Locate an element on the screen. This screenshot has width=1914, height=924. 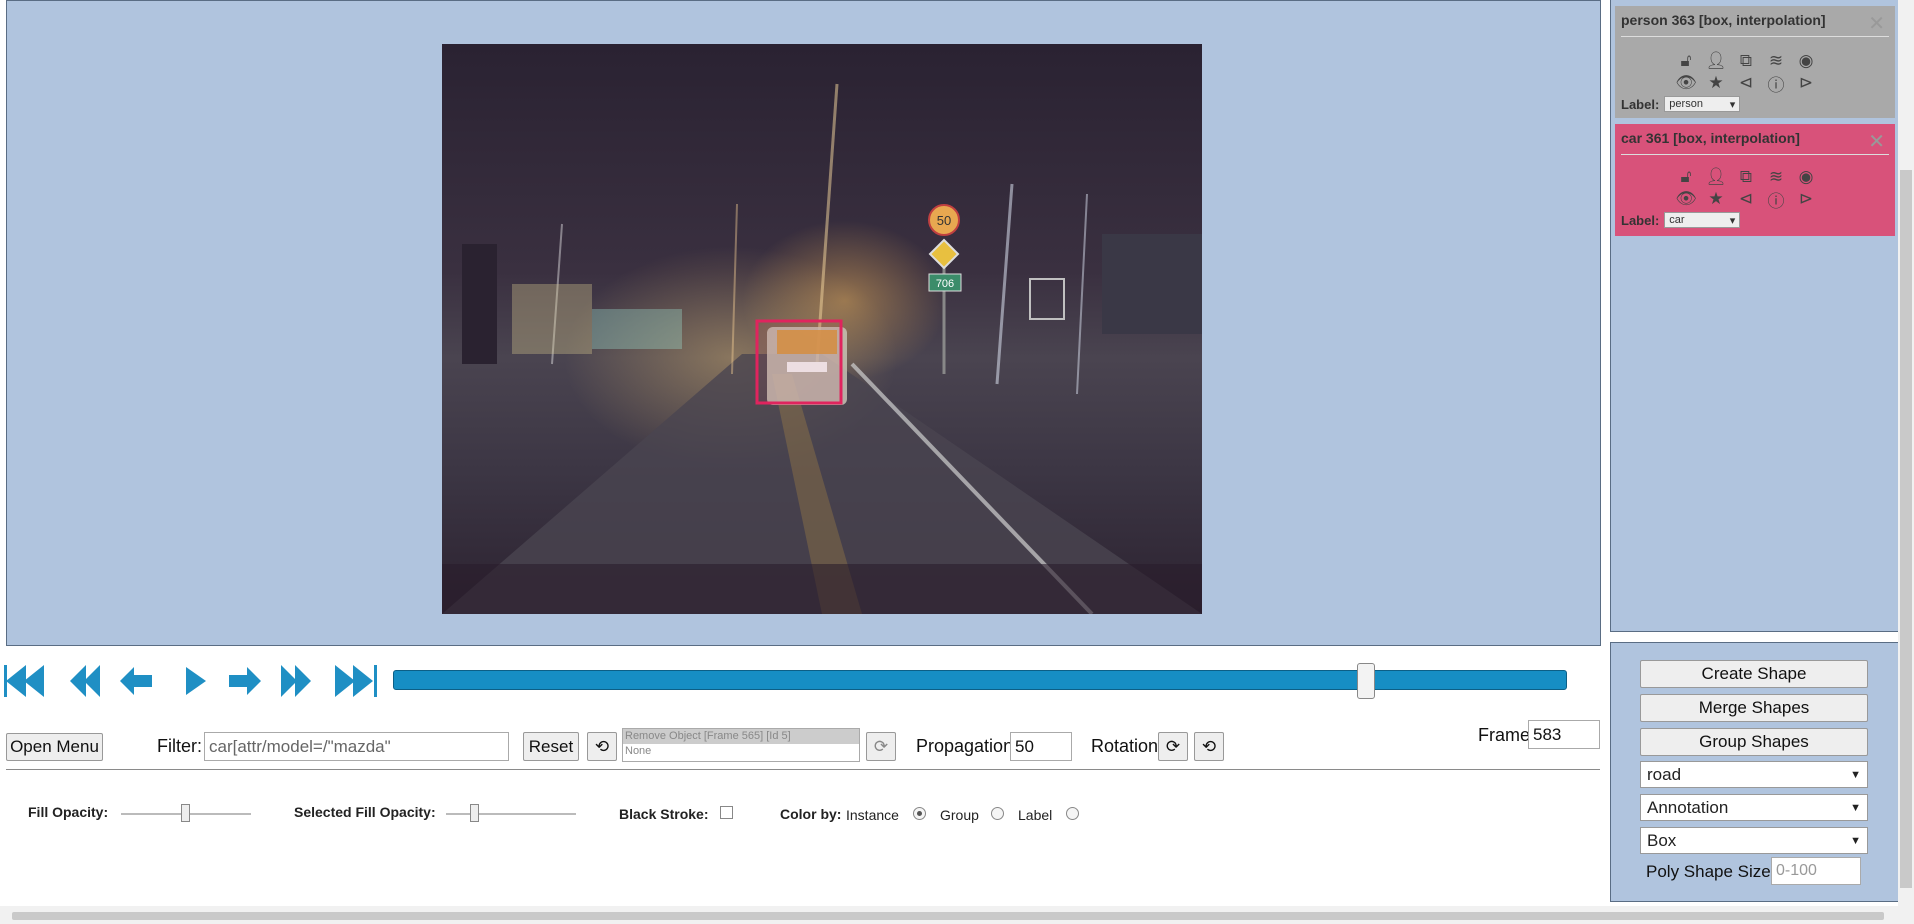
last-frame-button is located at coordinates (355, 681).